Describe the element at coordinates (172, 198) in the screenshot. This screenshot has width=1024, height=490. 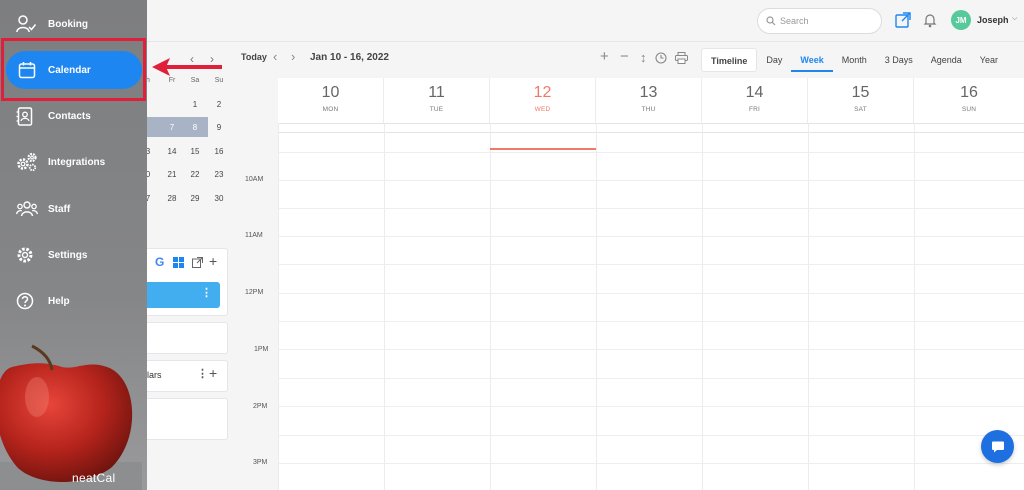
I see `mini-day: 28` at that location.